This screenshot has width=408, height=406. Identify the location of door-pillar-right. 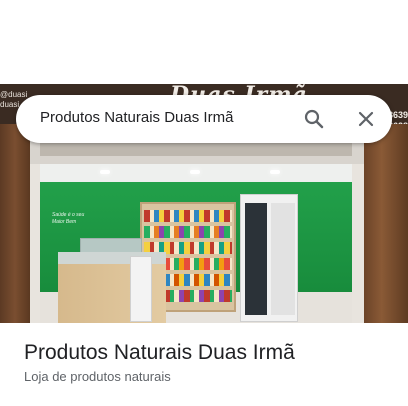
(358, 243).